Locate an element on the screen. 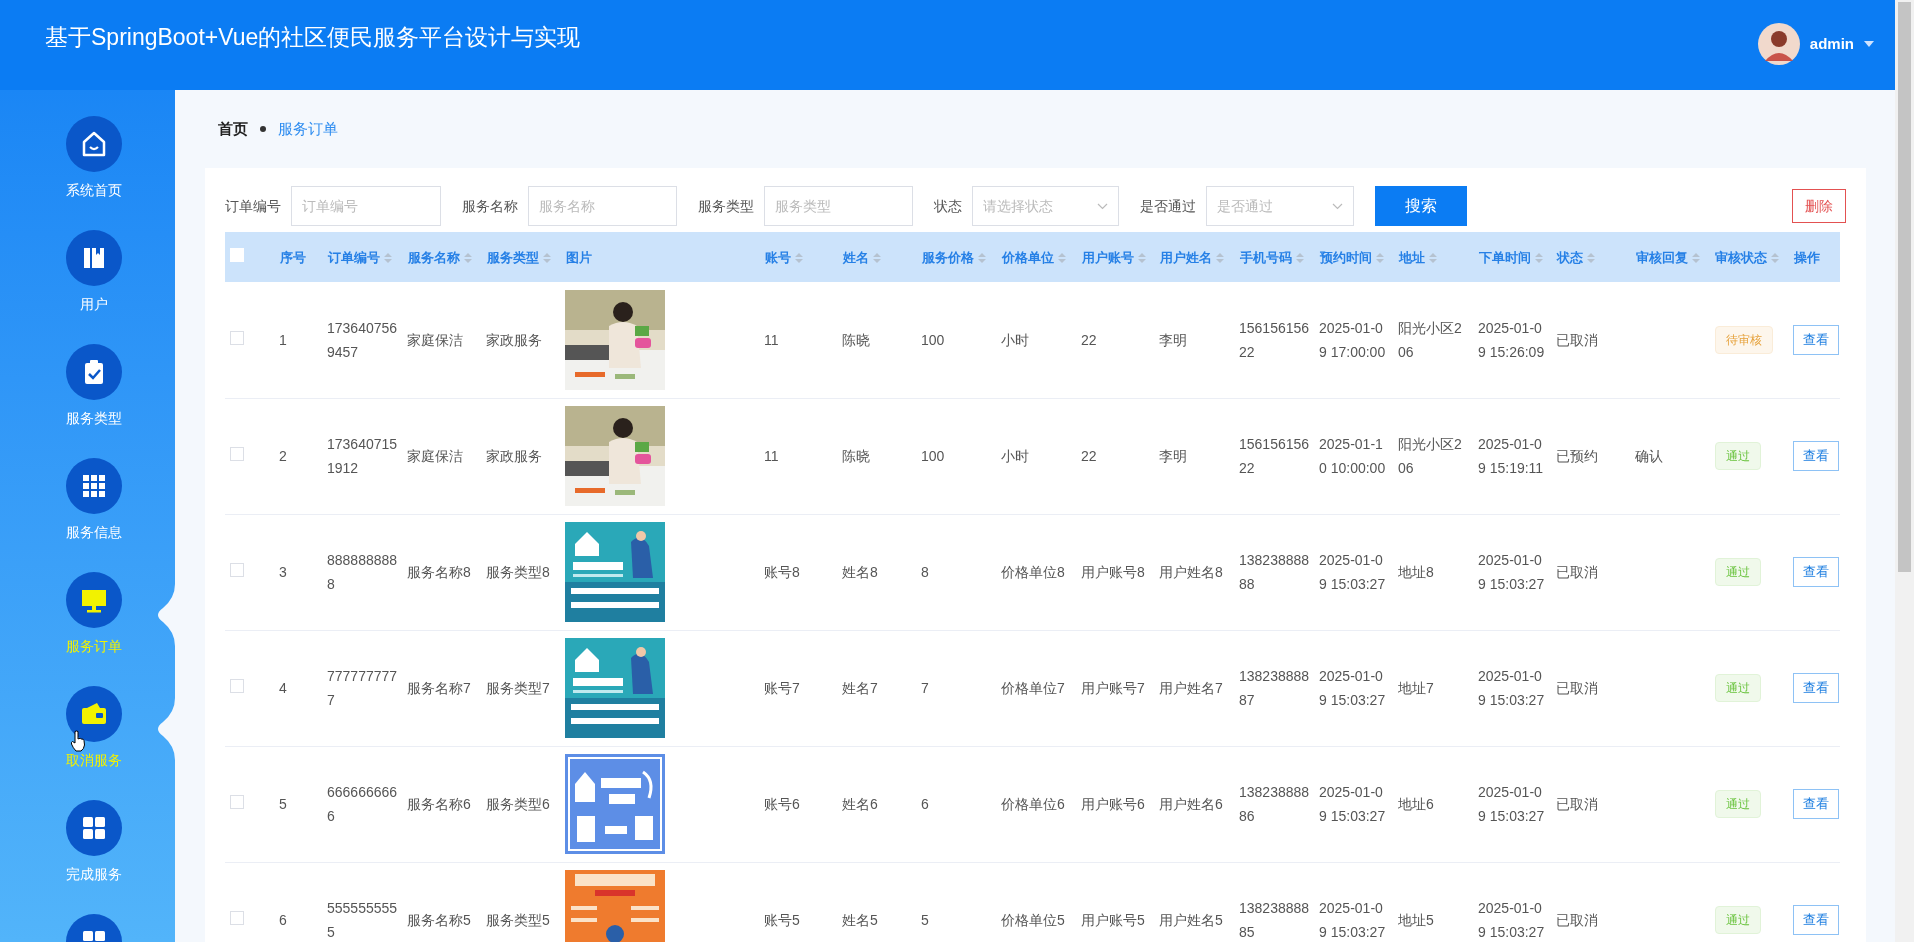 The width and height of the screenshot is (1914, 942). table-cell-text: 13823888885 is located at coordinates (1274, 920).